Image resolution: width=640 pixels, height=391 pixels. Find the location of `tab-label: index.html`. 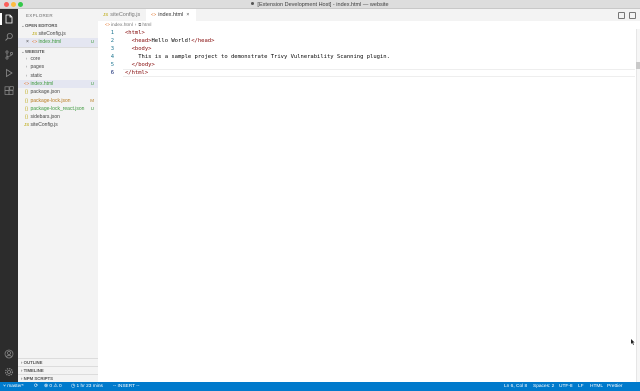

tab-label: index.html is located at coordinates (171, 15).